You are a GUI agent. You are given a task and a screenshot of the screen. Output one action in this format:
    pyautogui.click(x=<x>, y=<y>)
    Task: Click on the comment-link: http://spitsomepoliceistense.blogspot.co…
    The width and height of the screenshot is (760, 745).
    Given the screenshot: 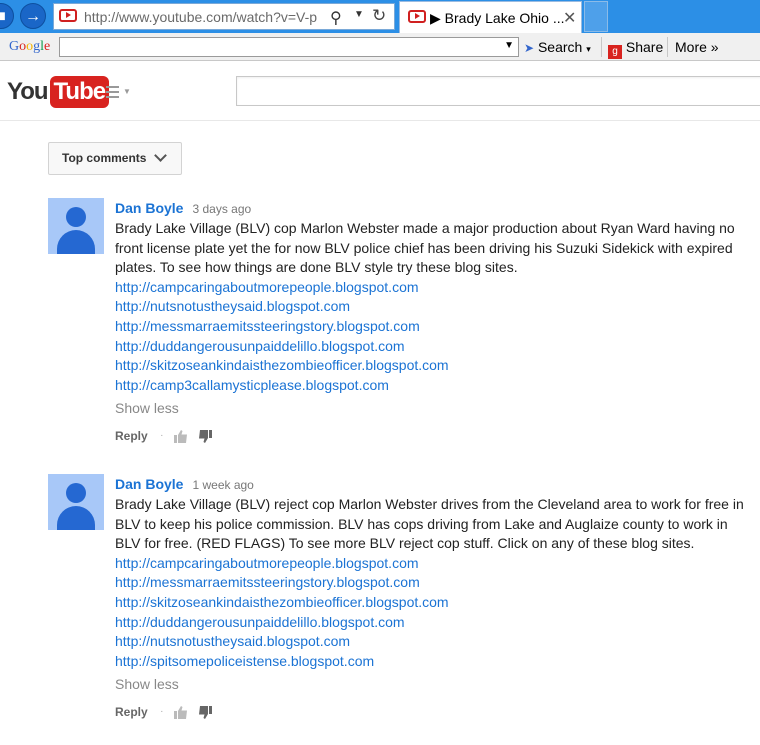 What is the action you would take?
    pyautogui.click(x=435, y=662)
    